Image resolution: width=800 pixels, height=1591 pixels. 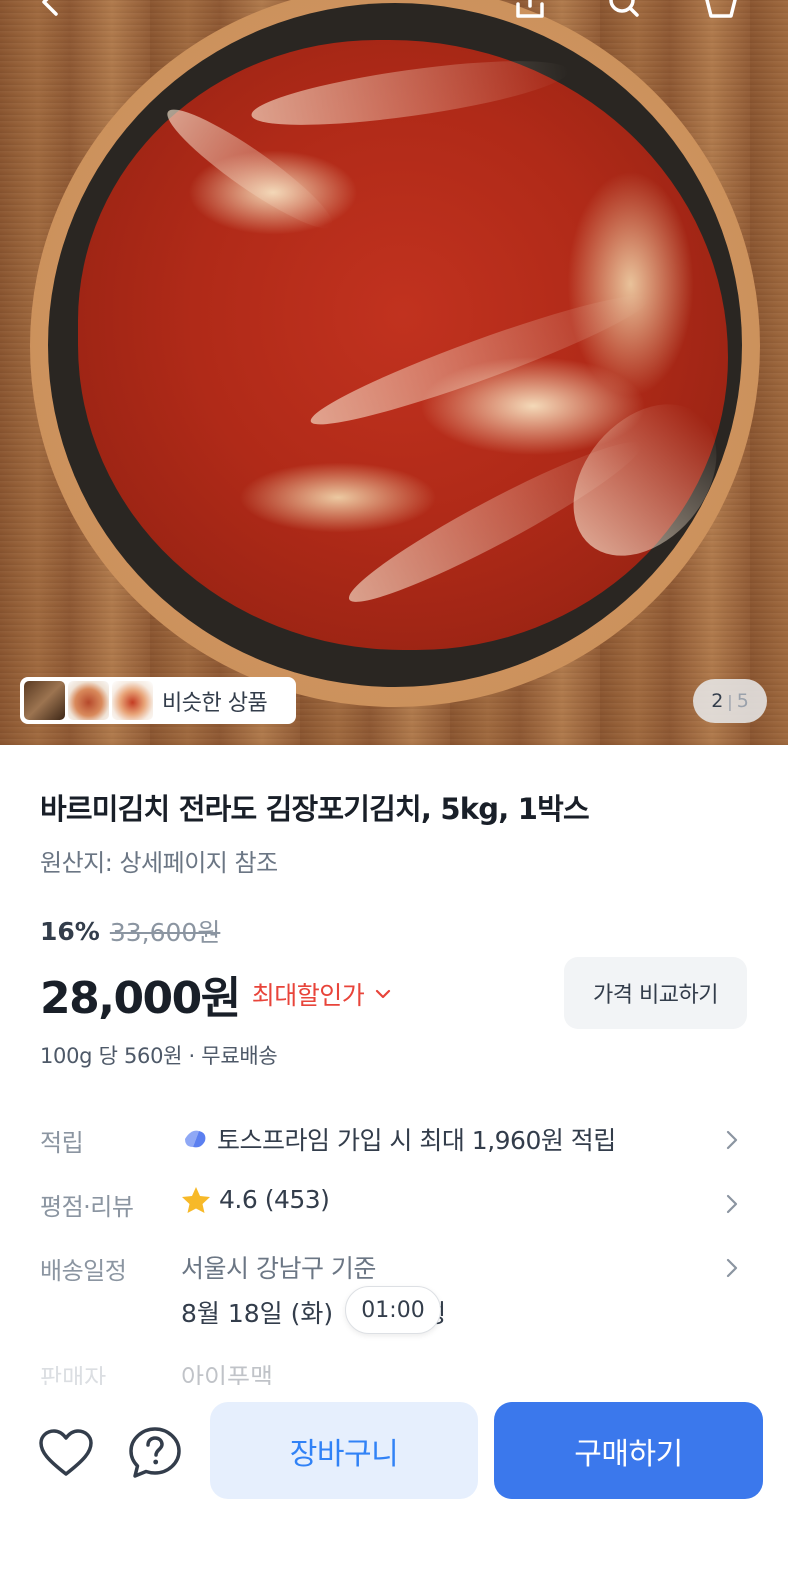 What do you see at coordinates (83, 1271) in the screenshot?
I see `delivery-label: 배송일정` at bounding box center [83, 1271].